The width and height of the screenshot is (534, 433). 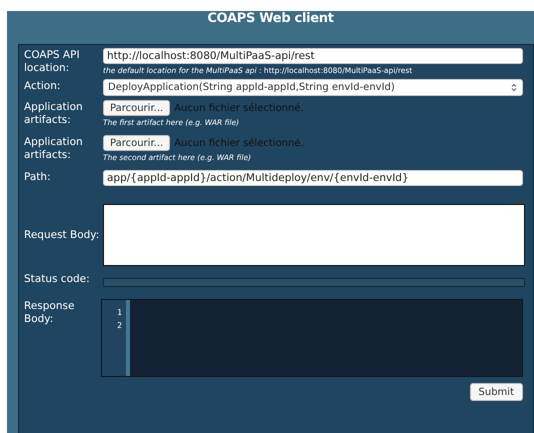 I want to click on request-body-field, so click(x=314, y=235).